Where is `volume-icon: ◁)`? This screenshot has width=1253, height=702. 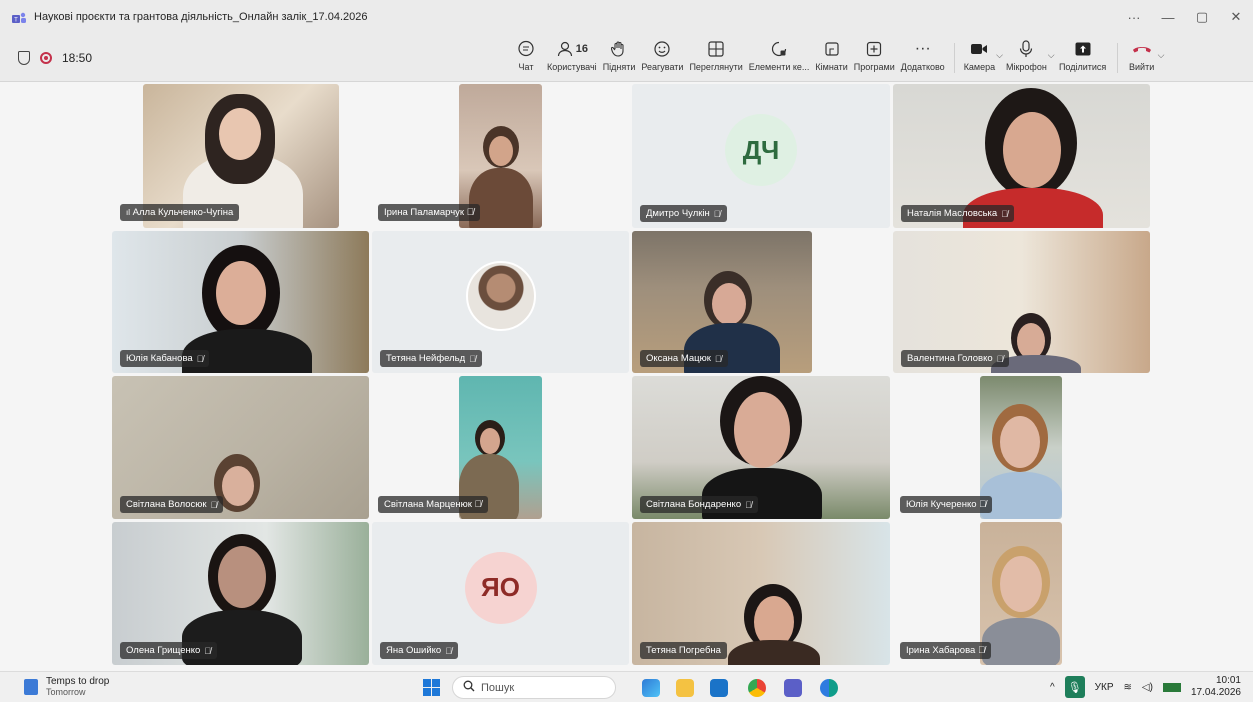
volume-icon: ◁) is located at coordinates (1147, 687).